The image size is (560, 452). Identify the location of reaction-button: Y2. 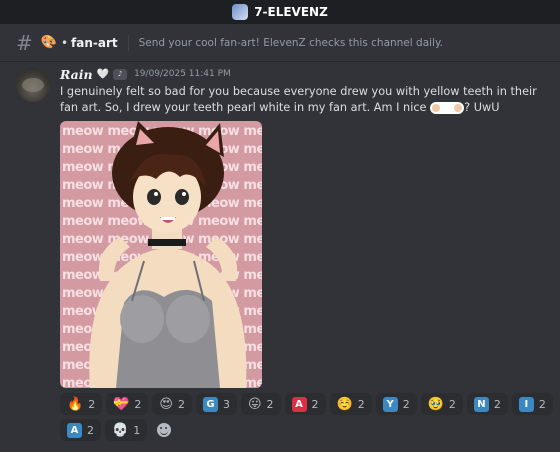
(396, 404).